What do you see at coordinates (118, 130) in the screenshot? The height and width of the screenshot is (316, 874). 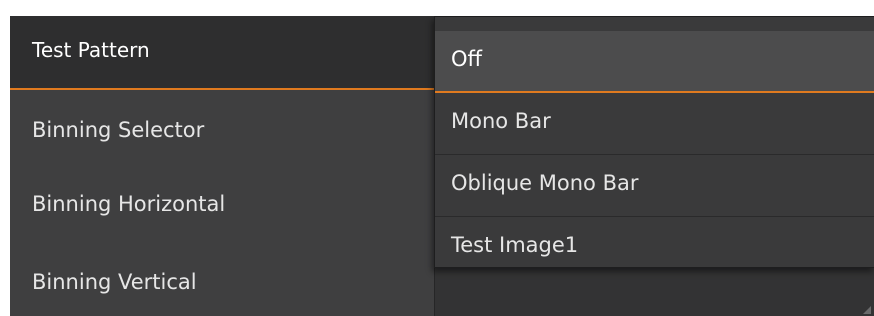 I see `property-label: Binning Selector` at bounding box center [118, 130].